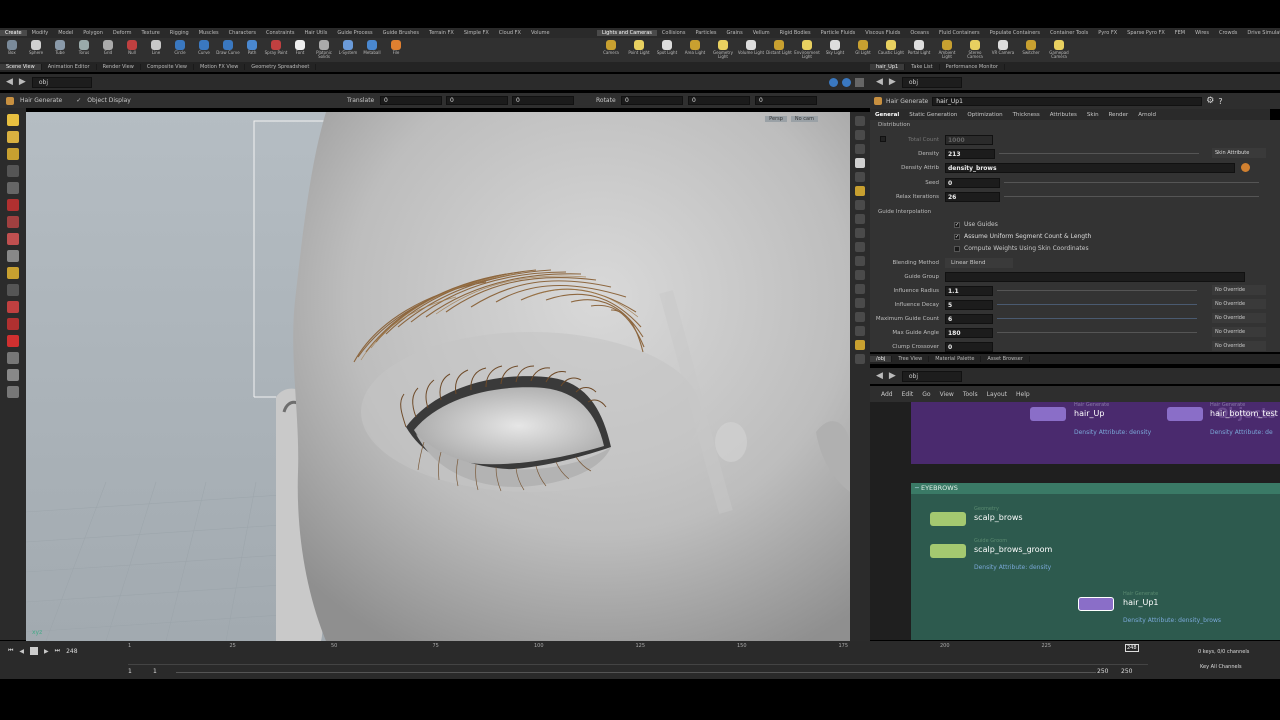  I want to click on tab-composite-view: Composite View, so click(167, 67).